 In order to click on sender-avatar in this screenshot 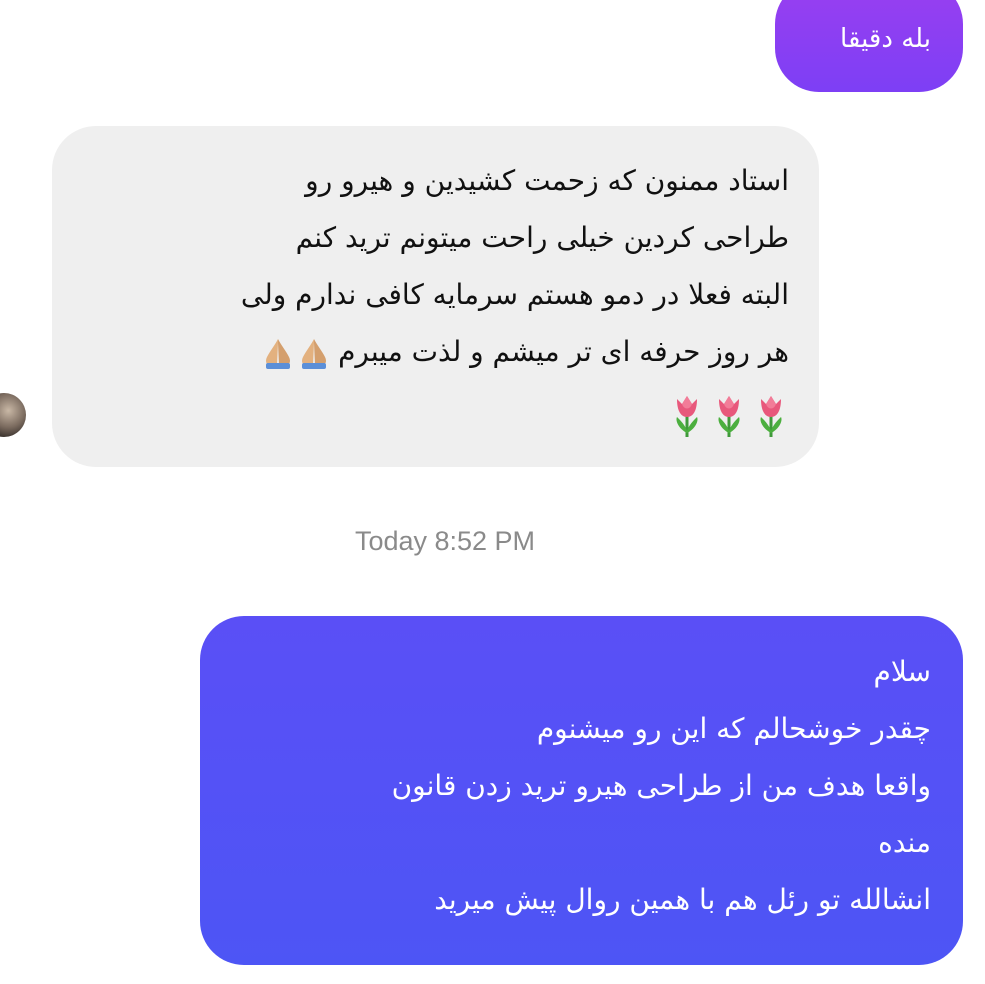, I will do `click(13, 415)`.